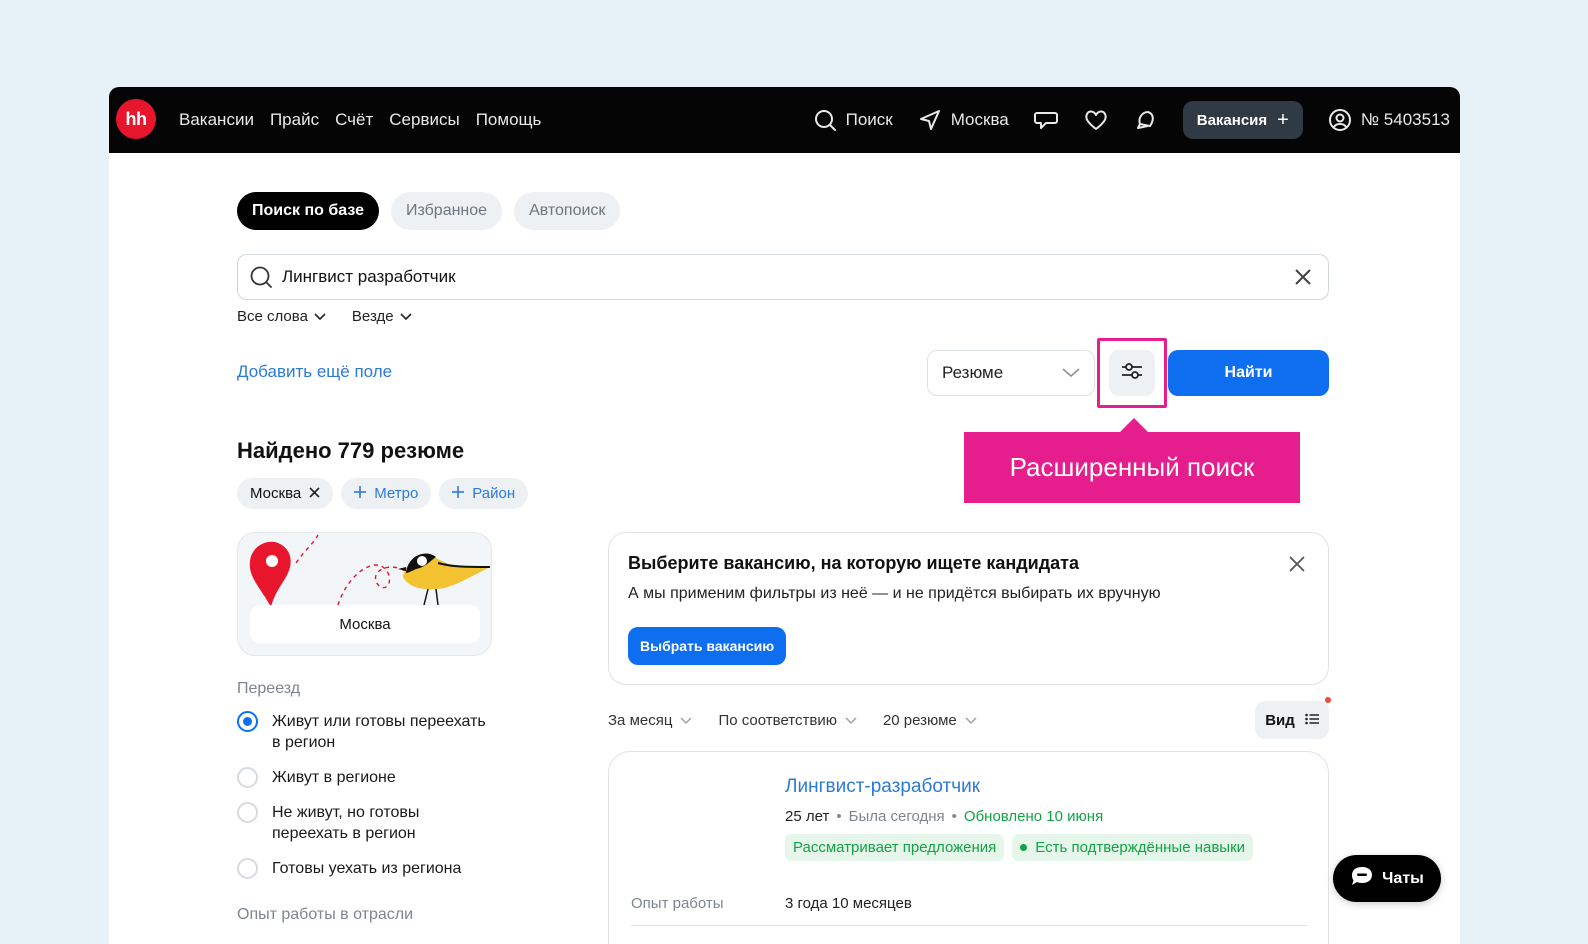 The width and height of the screenshot is (1588, 944). I want to click on nav-links: Вакансии Прайс Счёт Сервисы Помощь, so click(360, 120).